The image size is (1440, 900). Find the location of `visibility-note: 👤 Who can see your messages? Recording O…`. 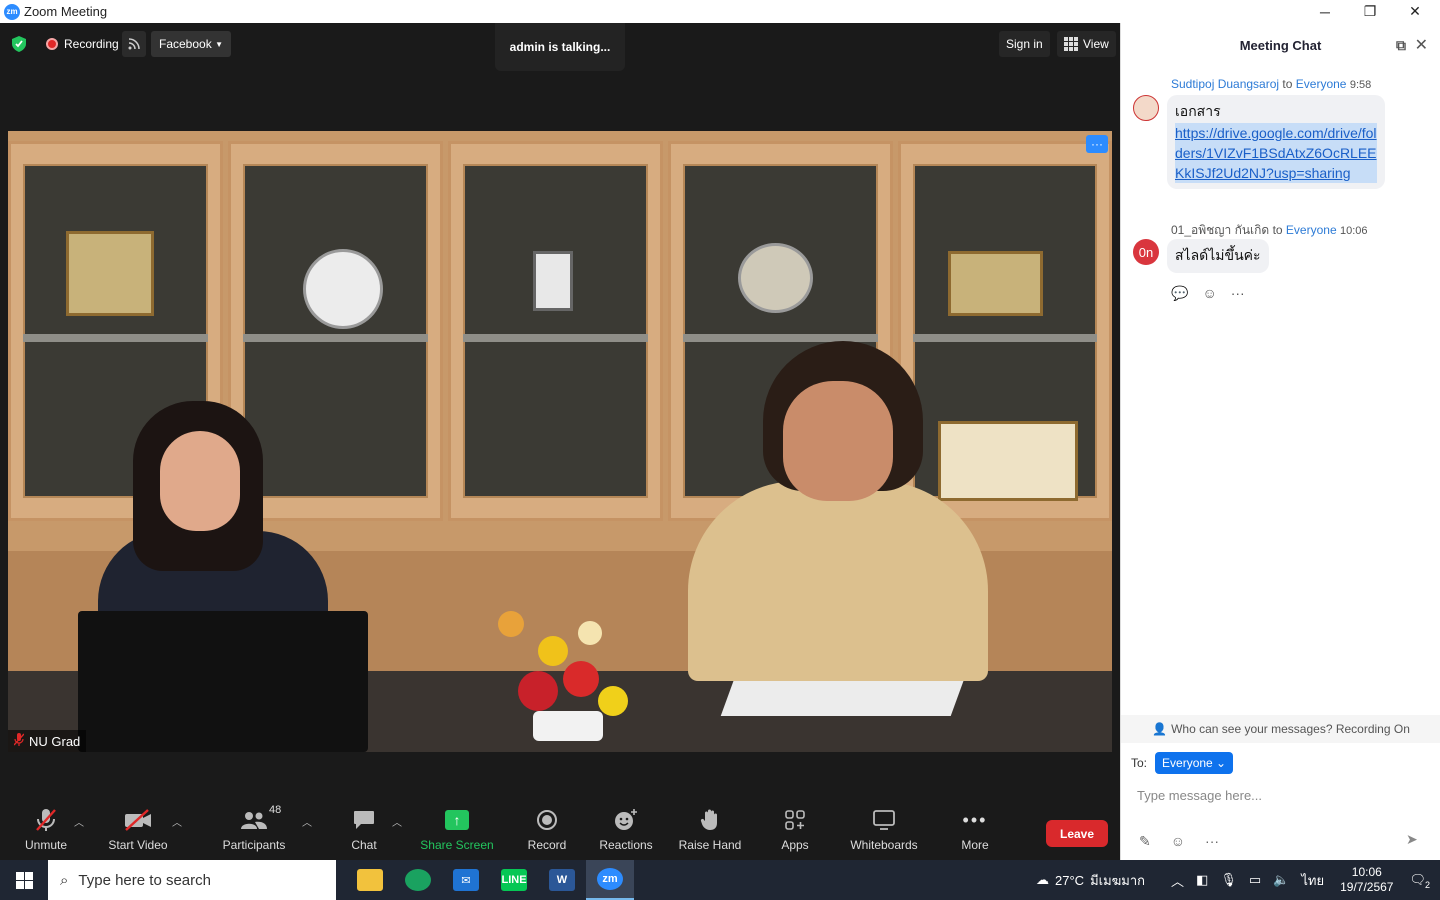

visibility-note: 👤 Who can see your messages? Recording O… is located at coordinates (1280, 729).